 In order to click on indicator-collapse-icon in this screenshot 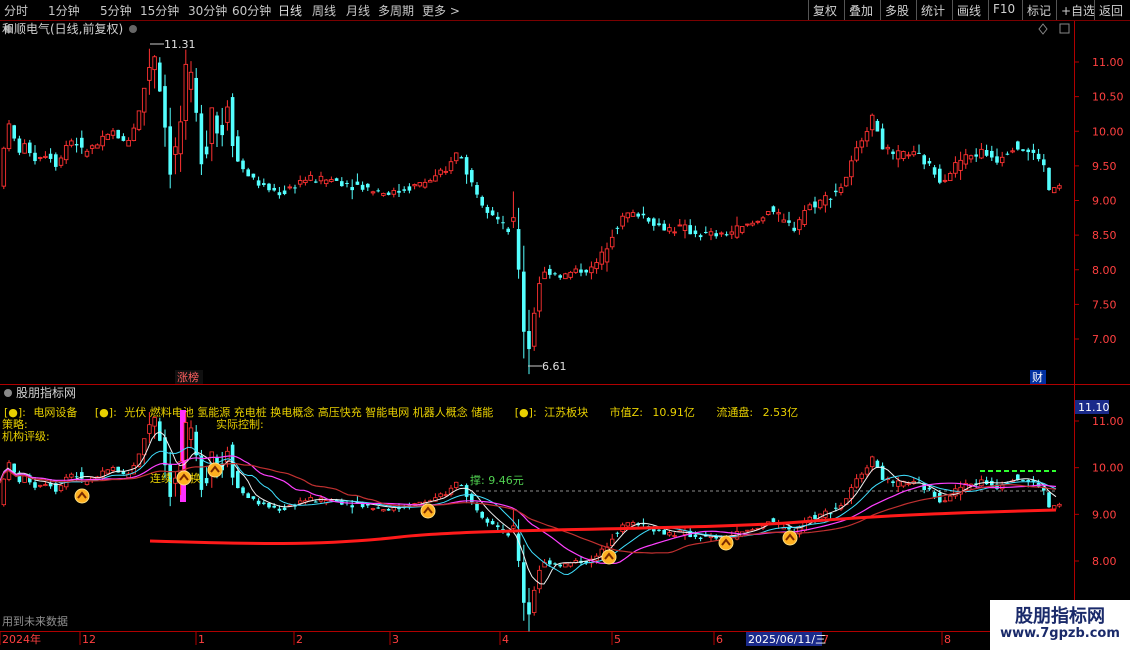, I will do `click(8, 393)`.